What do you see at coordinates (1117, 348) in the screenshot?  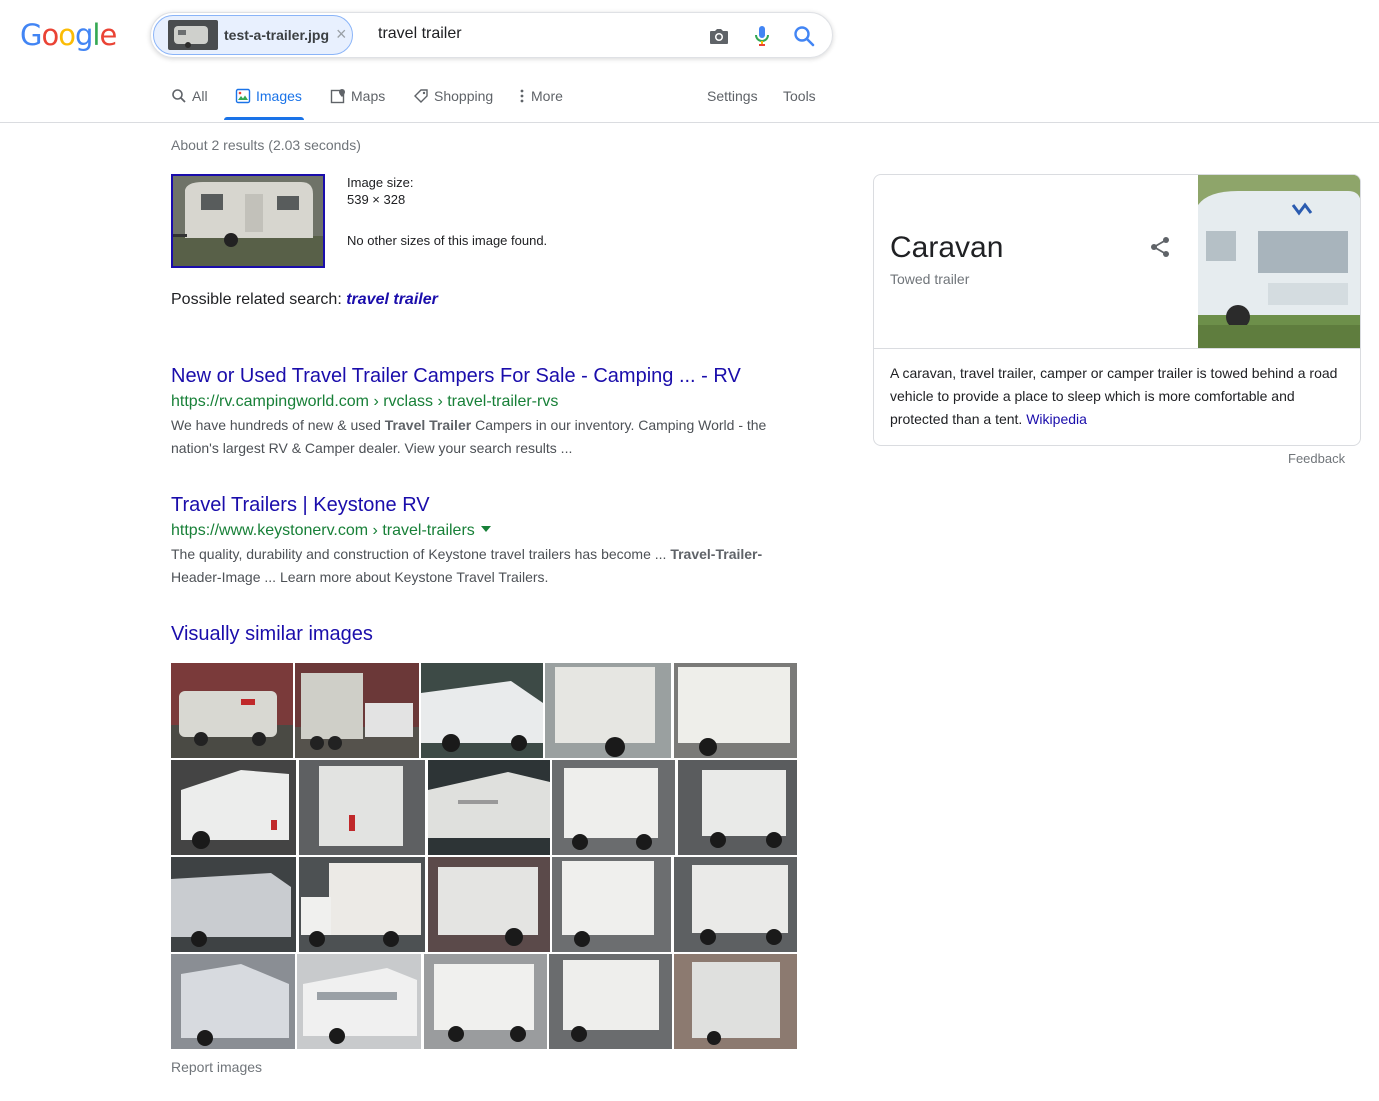 I see `kp-divider` at bounding box center [1117, 348].